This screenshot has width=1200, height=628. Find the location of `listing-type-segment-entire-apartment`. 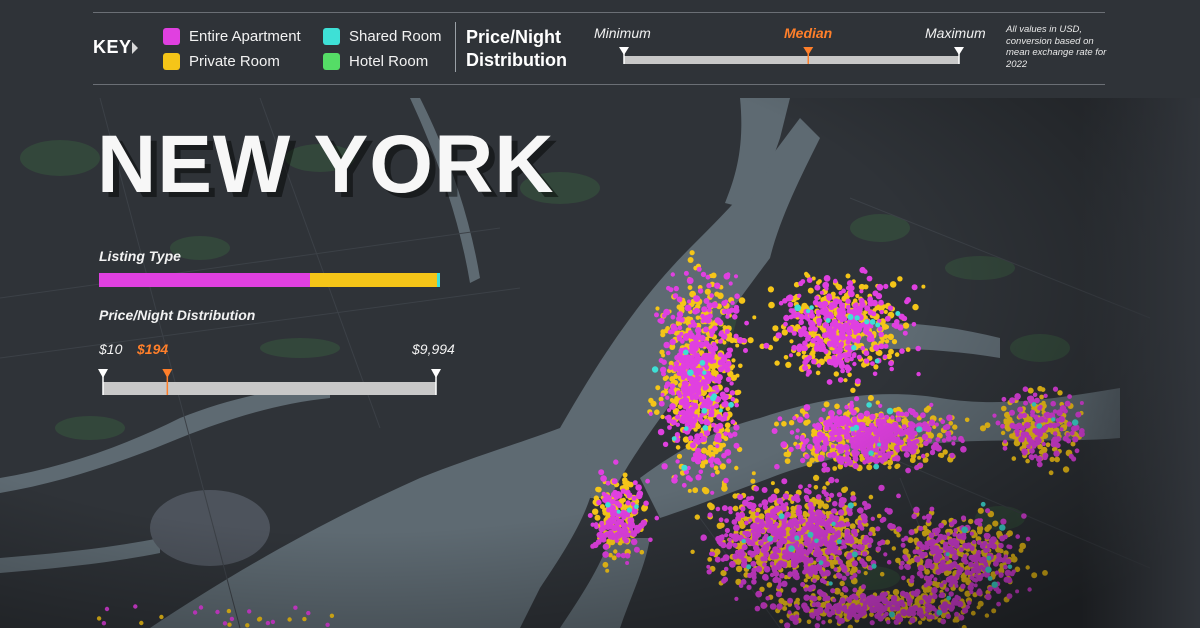

listing-type-segment-entire-apartment is located at coordinates (205, 280).